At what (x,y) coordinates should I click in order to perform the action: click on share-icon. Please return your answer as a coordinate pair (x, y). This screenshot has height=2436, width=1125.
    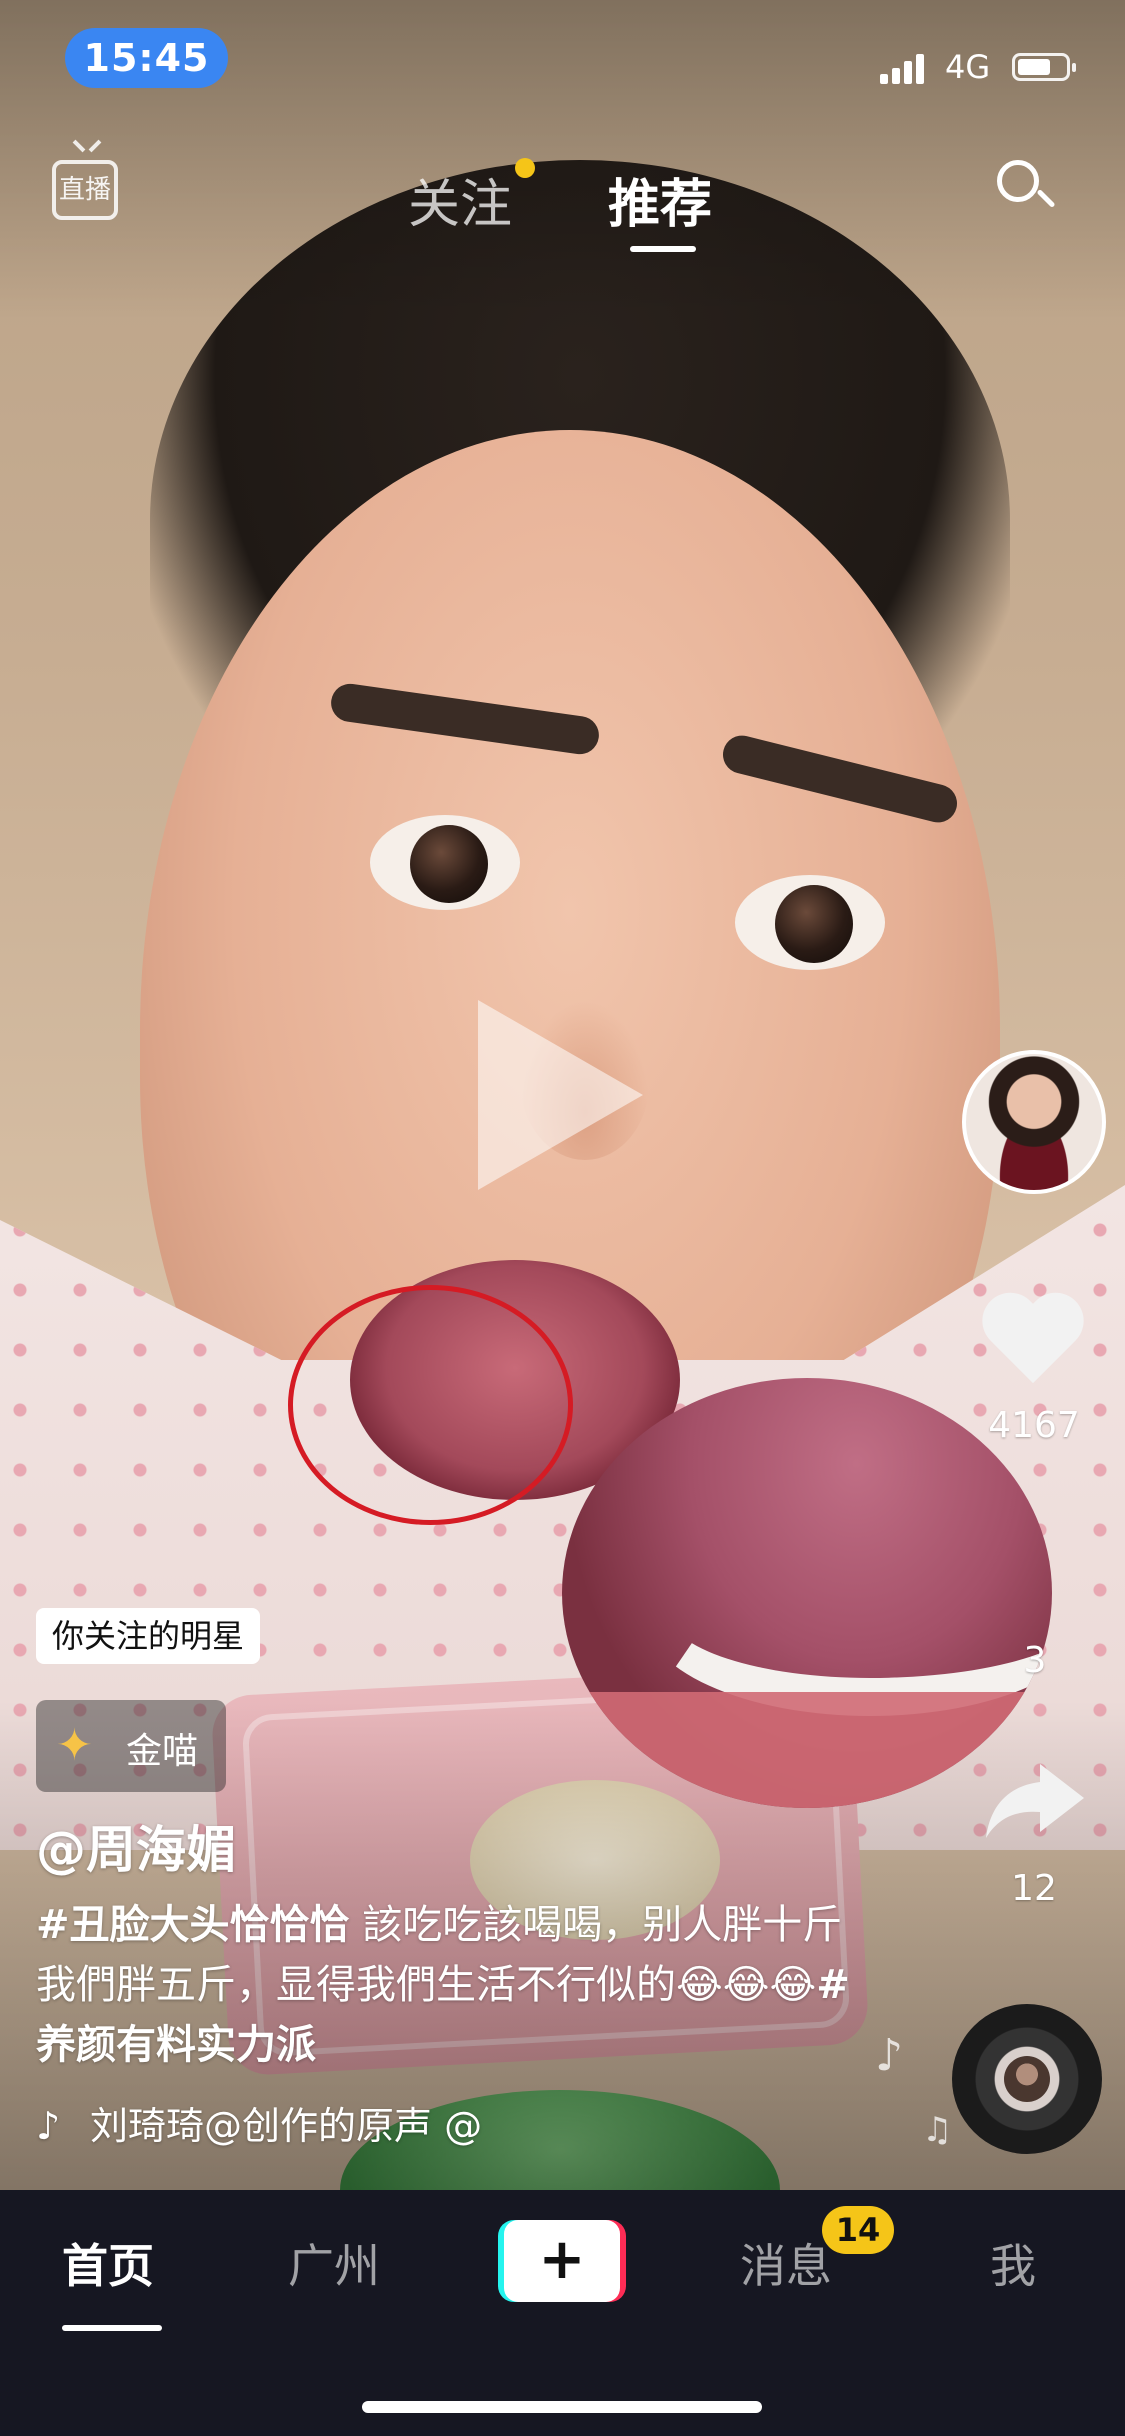
    Looking at the image, I should click on (1034, 1800).